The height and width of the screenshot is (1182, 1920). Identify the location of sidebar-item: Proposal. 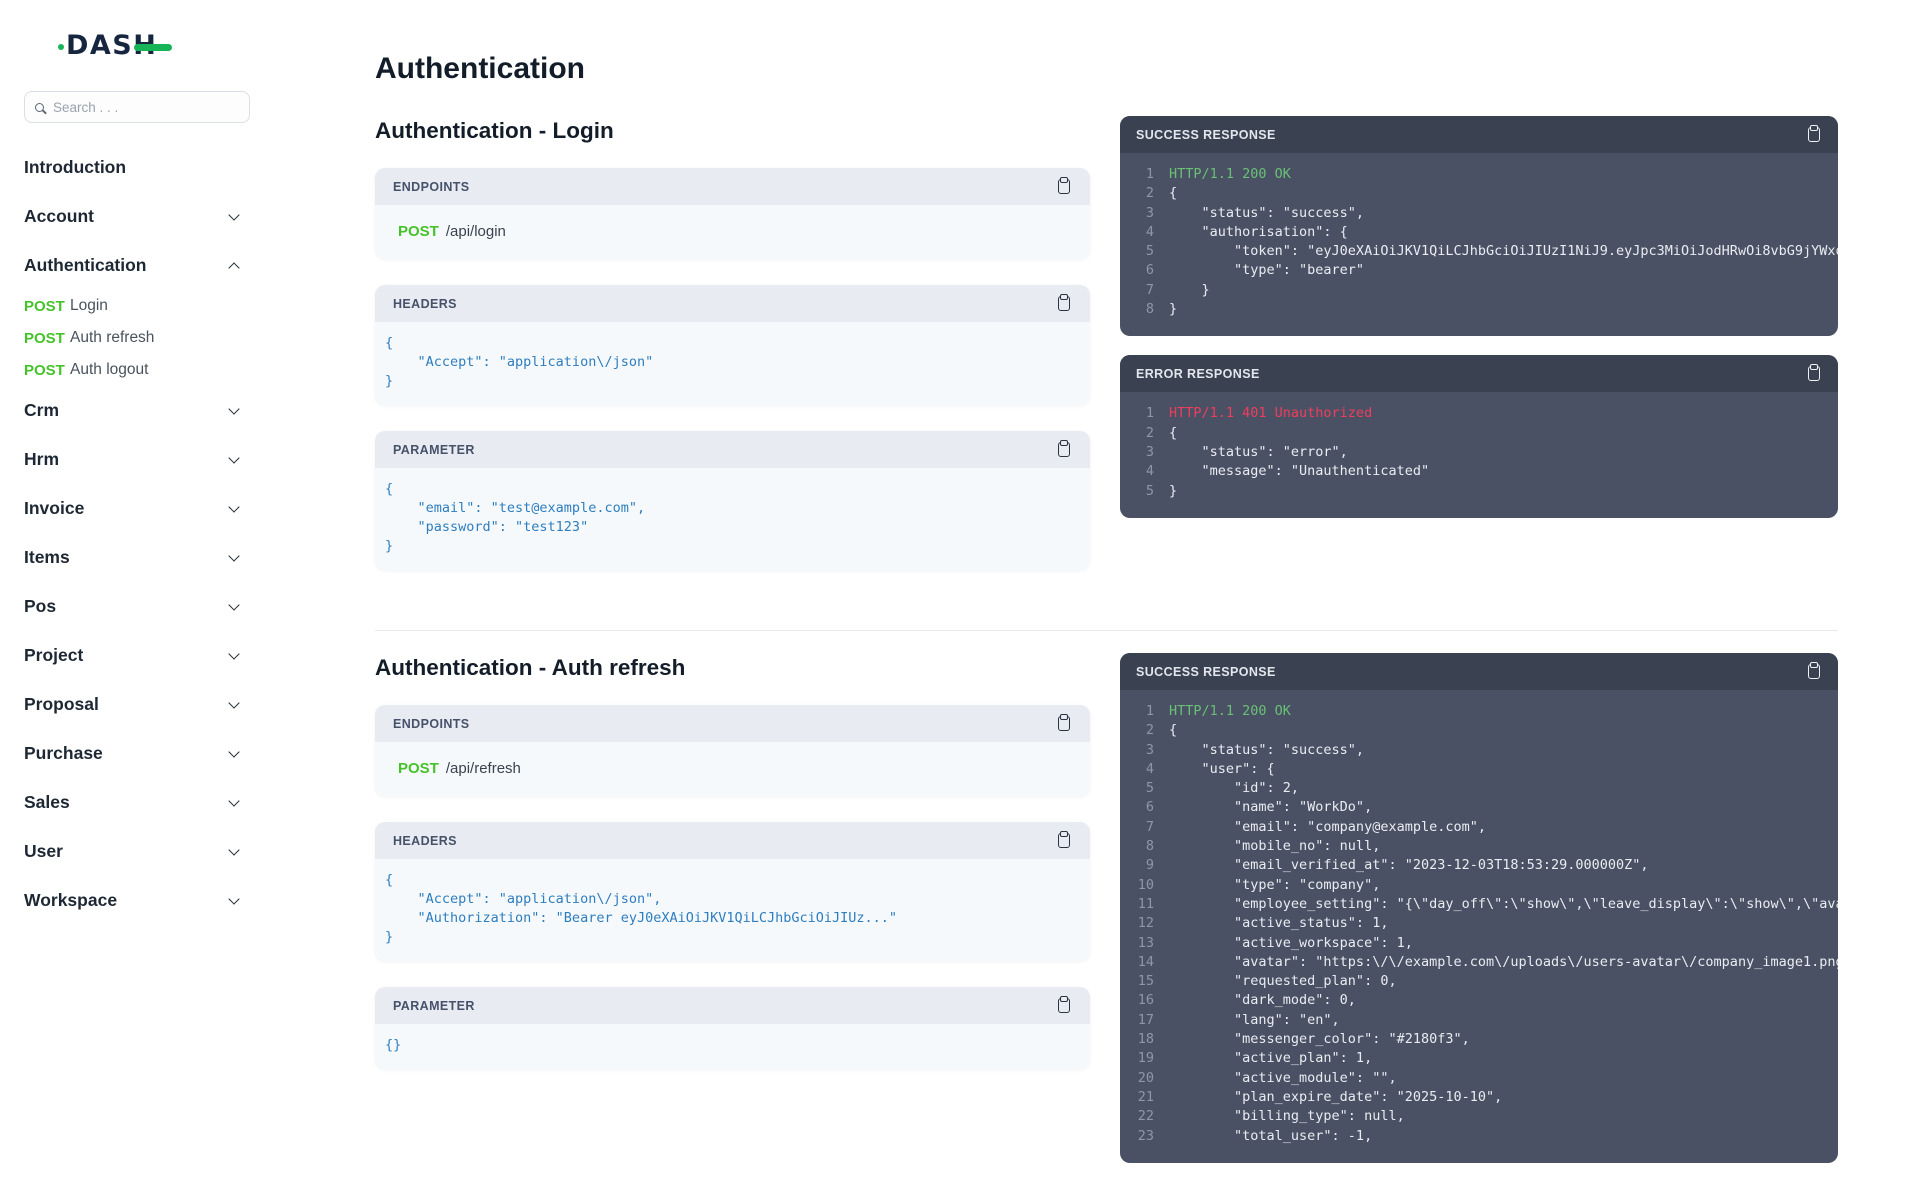
(132, 704).